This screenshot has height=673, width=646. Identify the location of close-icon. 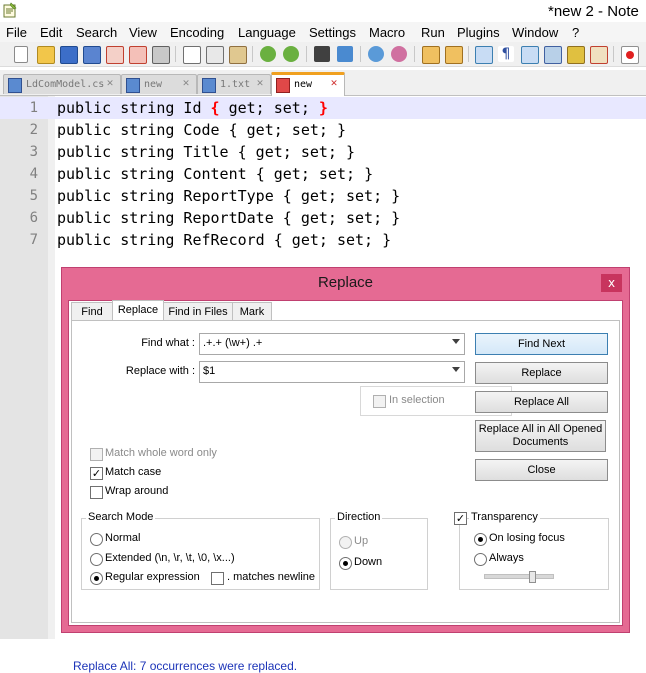
(115, 55).